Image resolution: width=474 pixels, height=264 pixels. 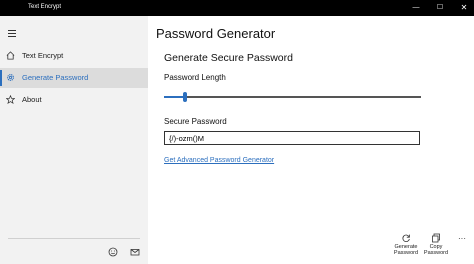 I want to click on close-button: ✕, so click(x=463, y=8).